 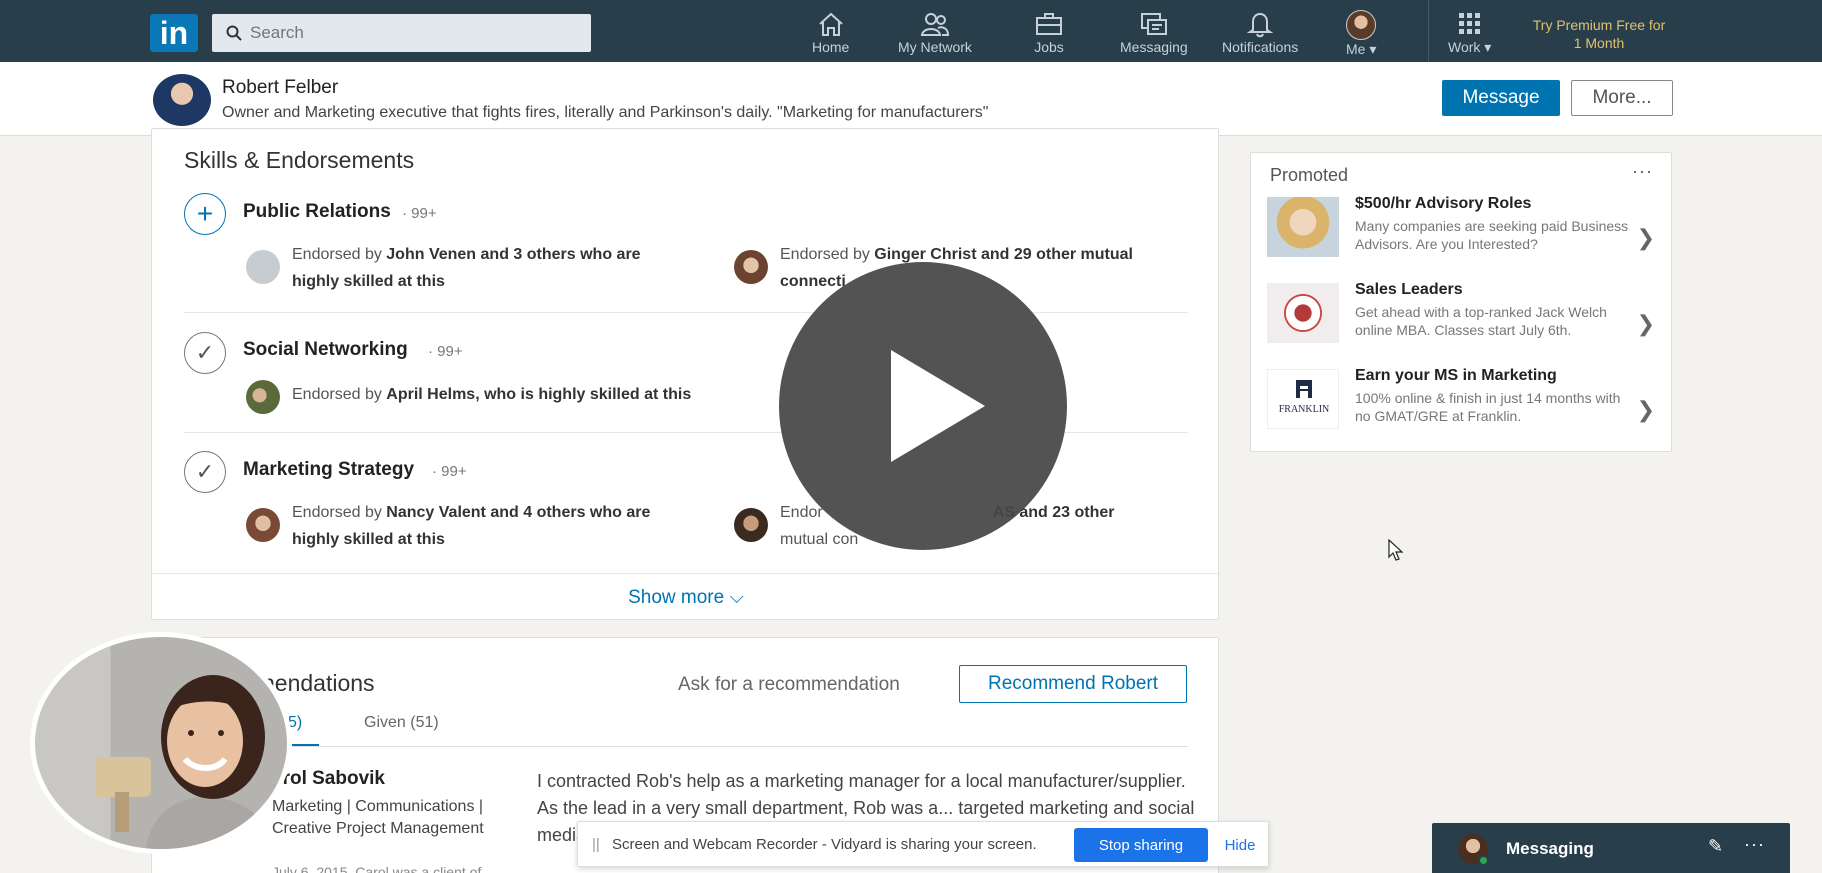 What do you see at coordinates (328, 470) in the screenshot?
I see `skill-name: Marketing Strategy` at bounding box center [328, 470].